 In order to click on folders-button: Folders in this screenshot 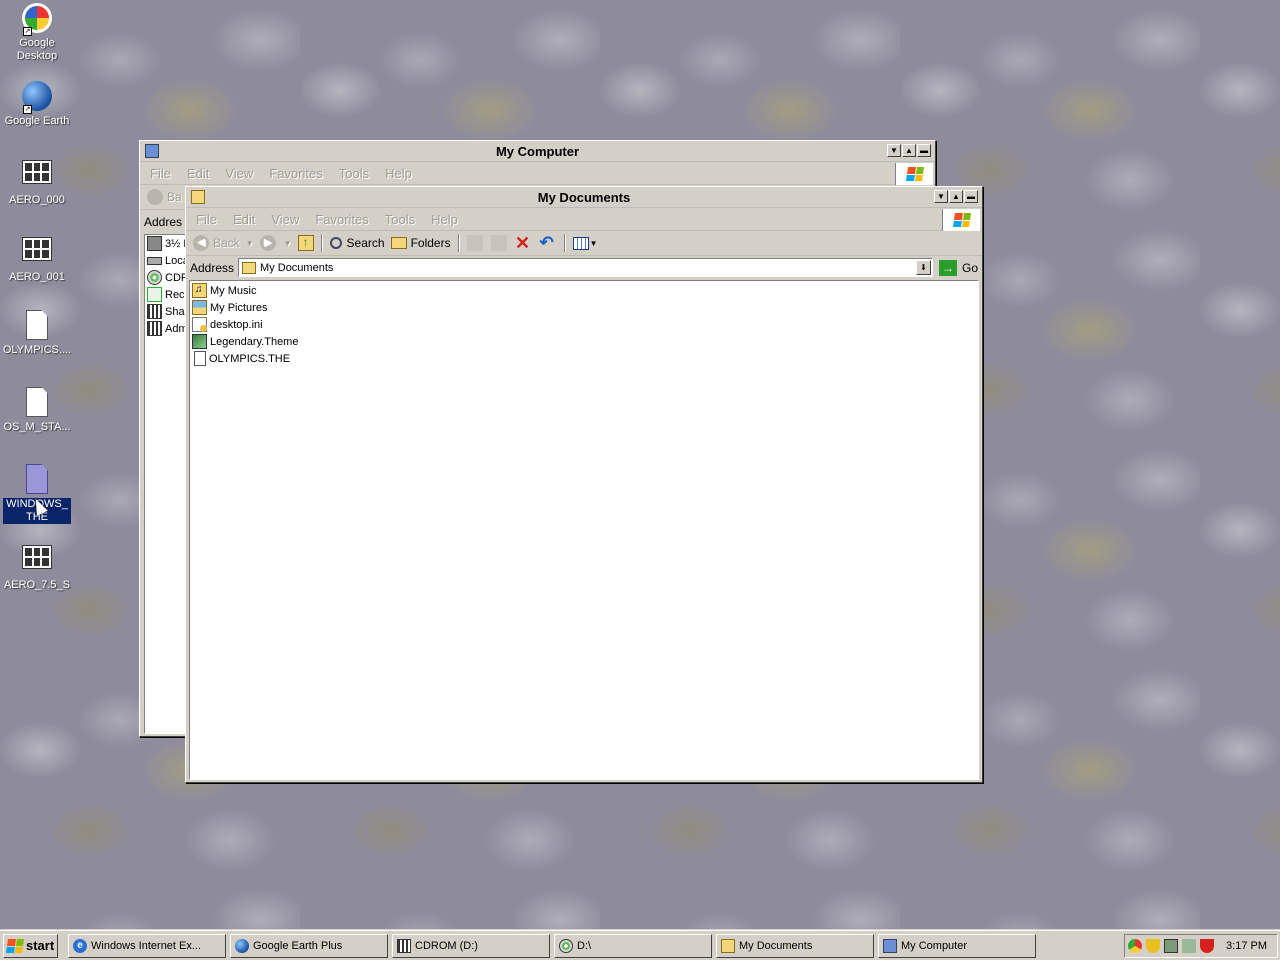, I will do `click(421, 243)`.